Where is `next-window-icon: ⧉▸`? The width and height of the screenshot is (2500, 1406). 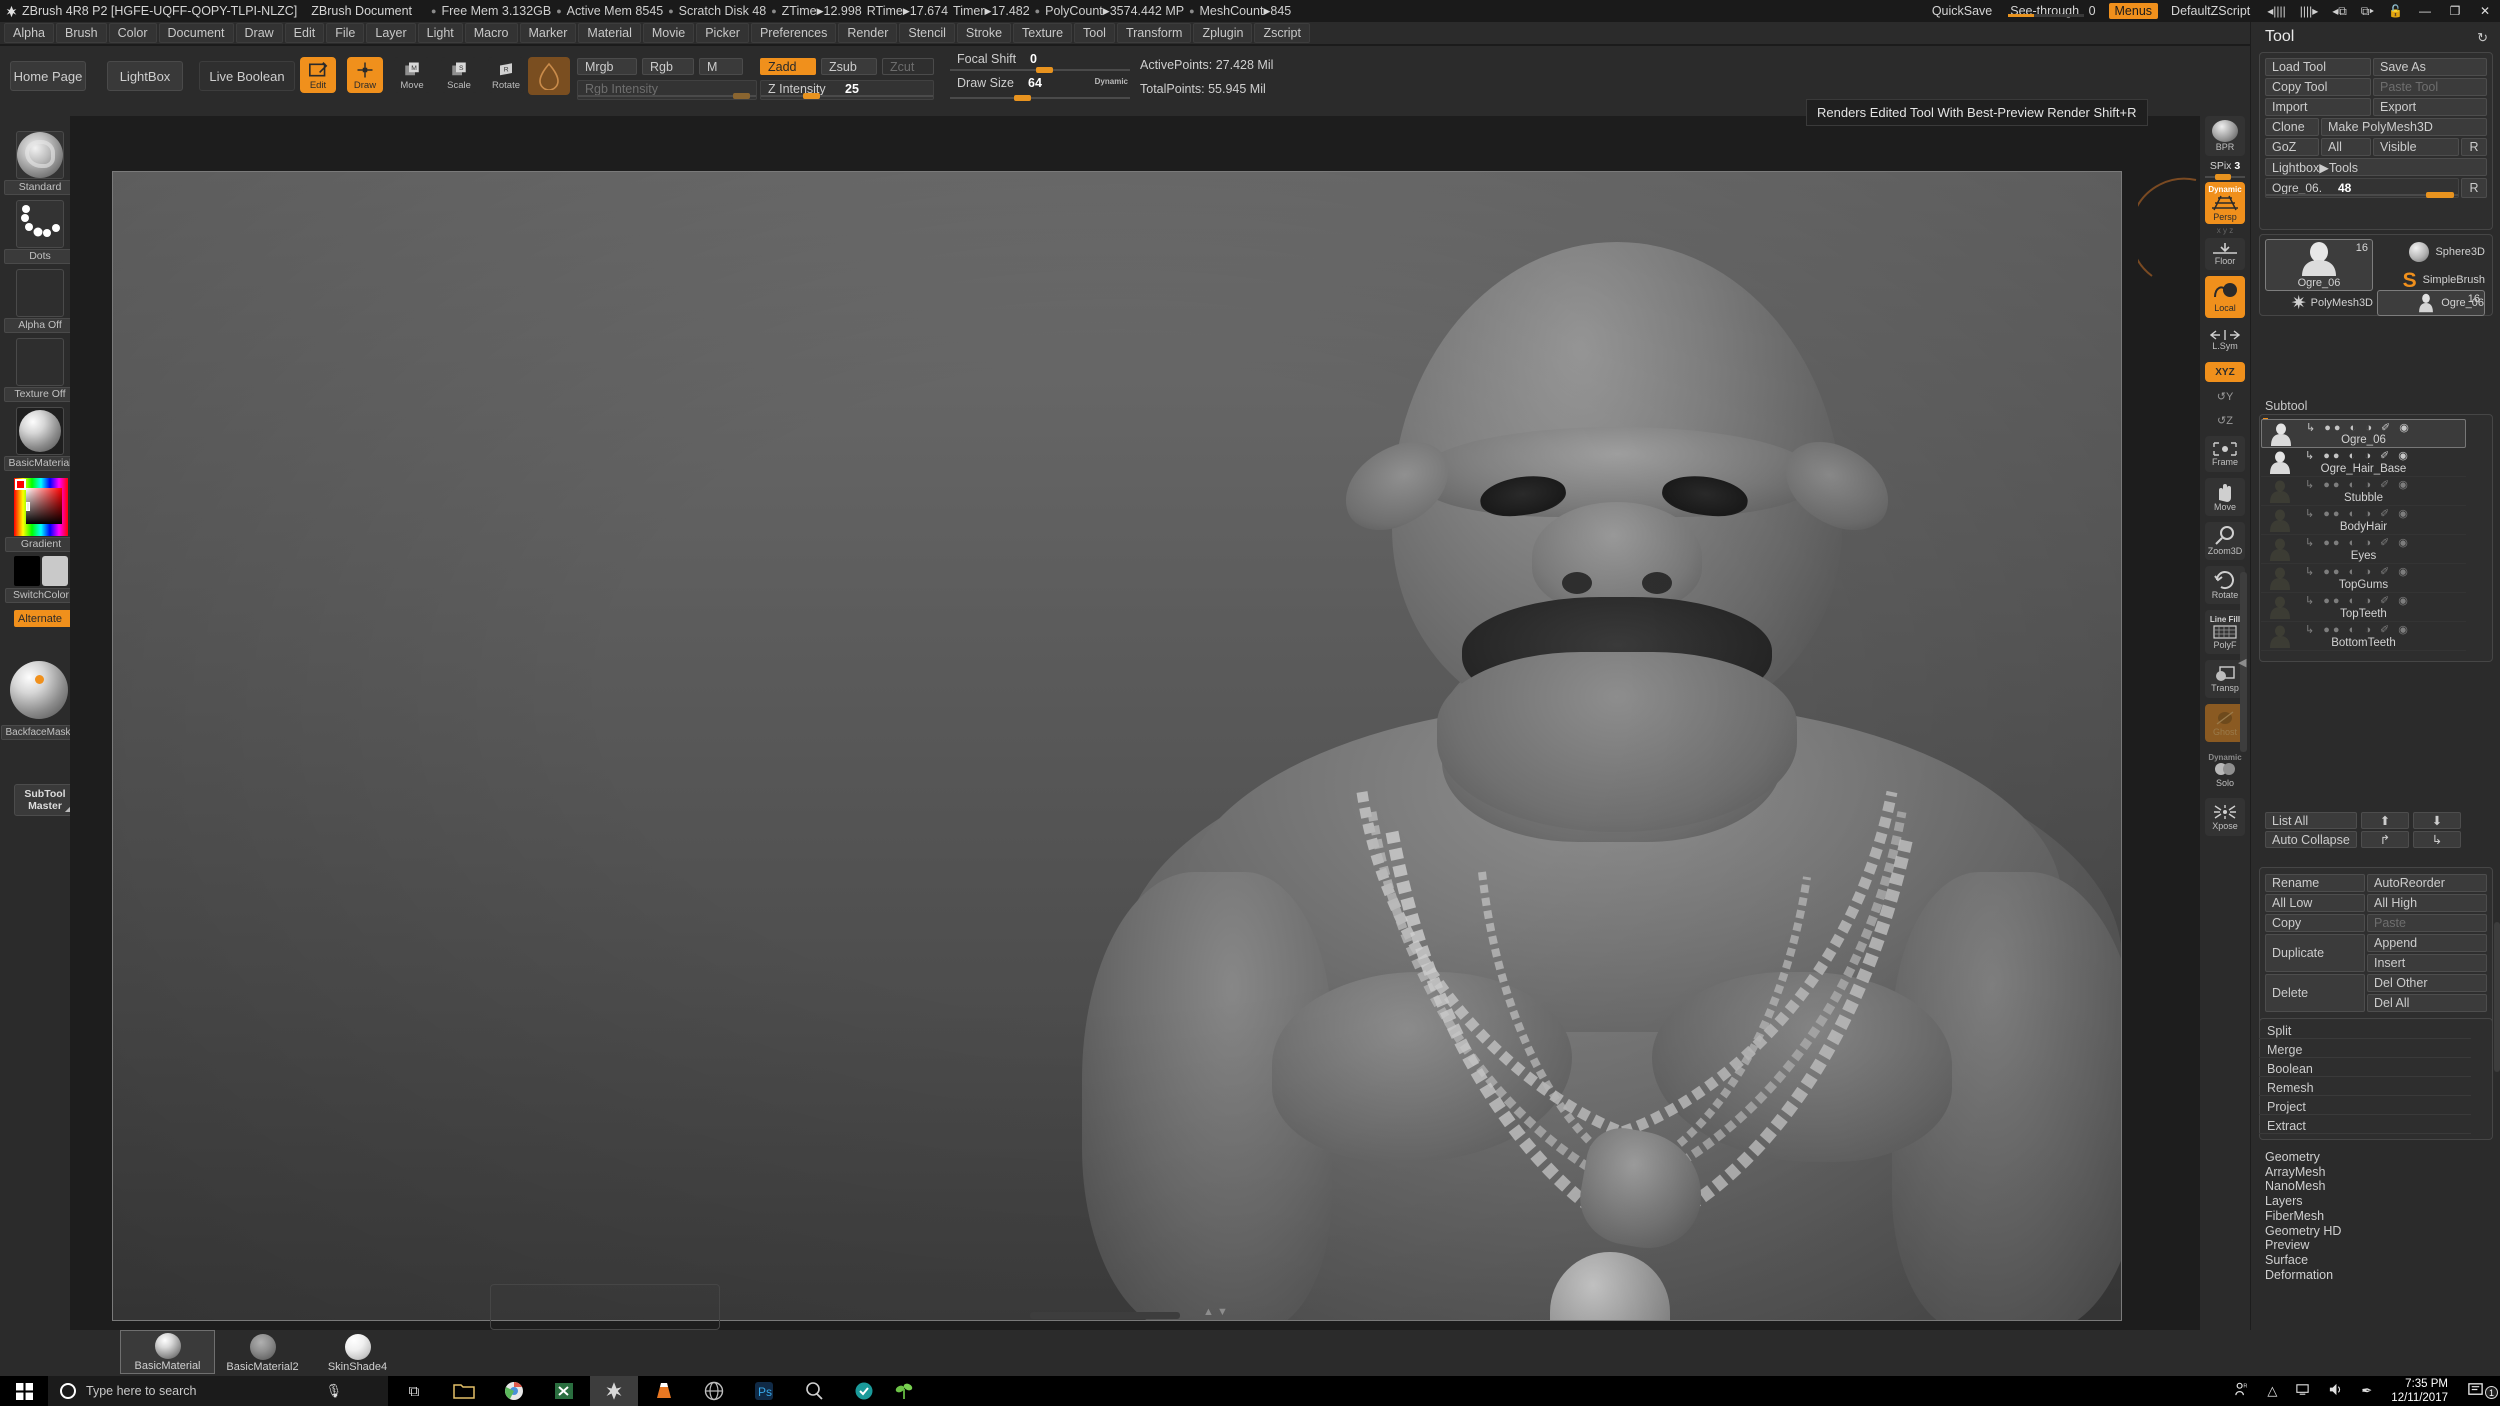 next-window-icon: ⧉▸ is located at coordinates (2367, 11).